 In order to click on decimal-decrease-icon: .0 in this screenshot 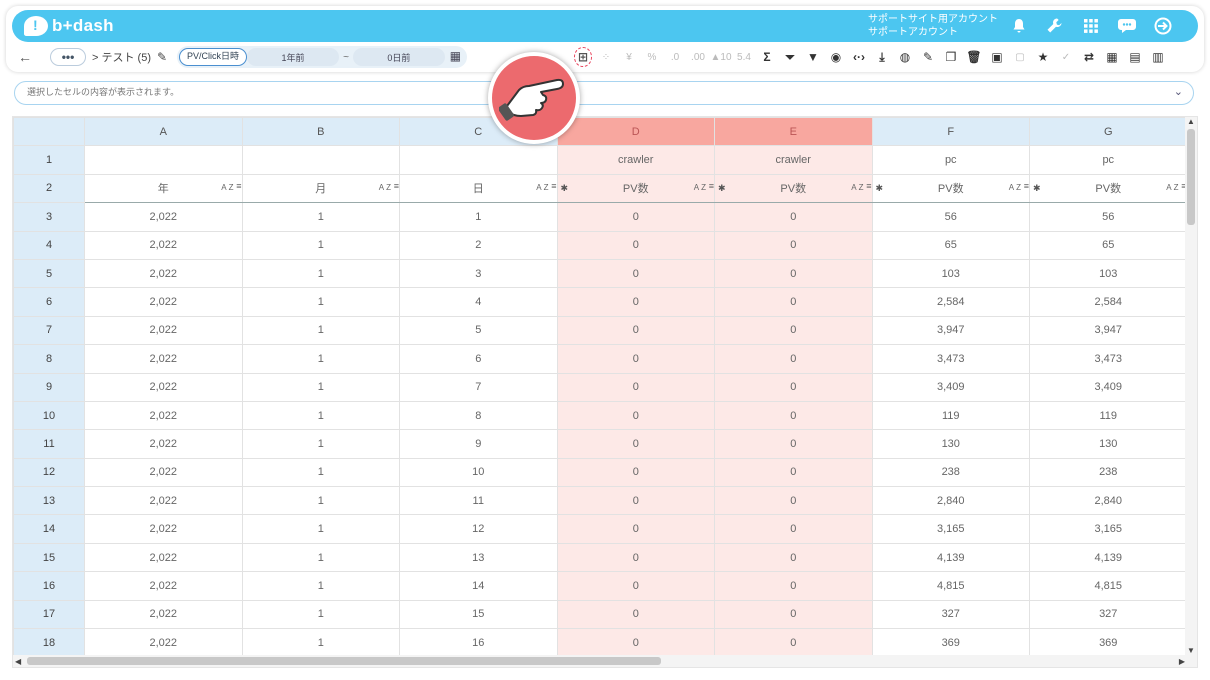, I will do `click(675, 57)`.